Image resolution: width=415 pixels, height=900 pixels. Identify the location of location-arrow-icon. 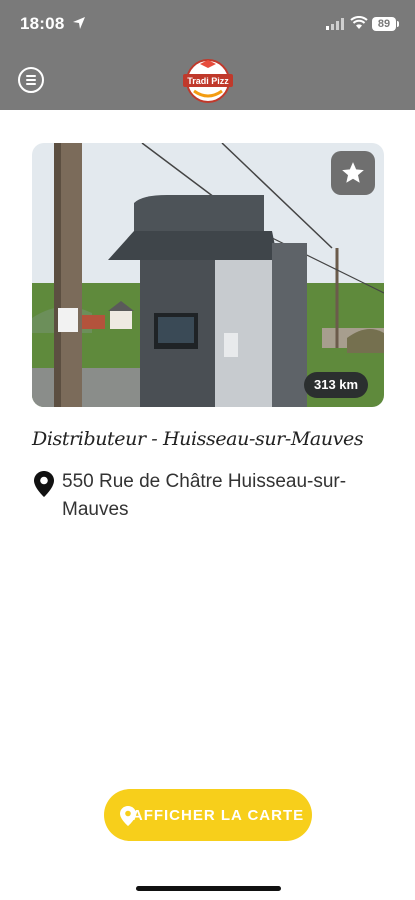
(79, 23).